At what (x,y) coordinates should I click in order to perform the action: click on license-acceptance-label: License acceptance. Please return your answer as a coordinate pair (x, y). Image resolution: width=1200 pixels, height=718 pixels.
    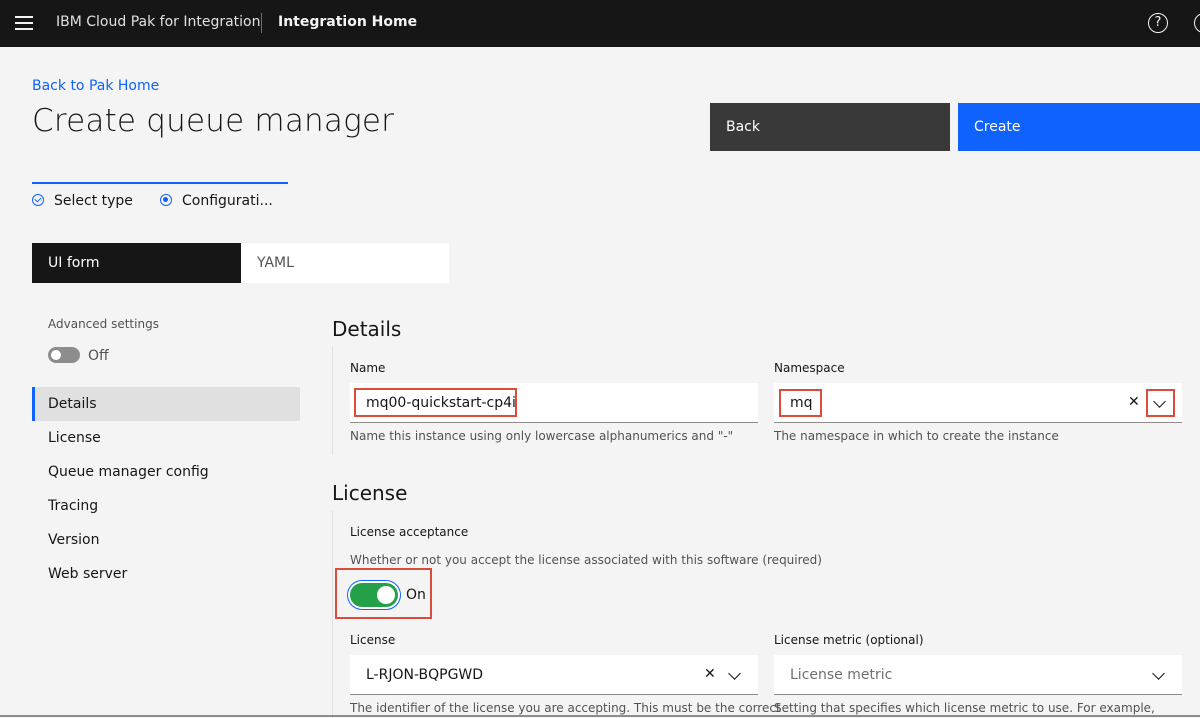
    Looking at the image, I should click on (409, 532).